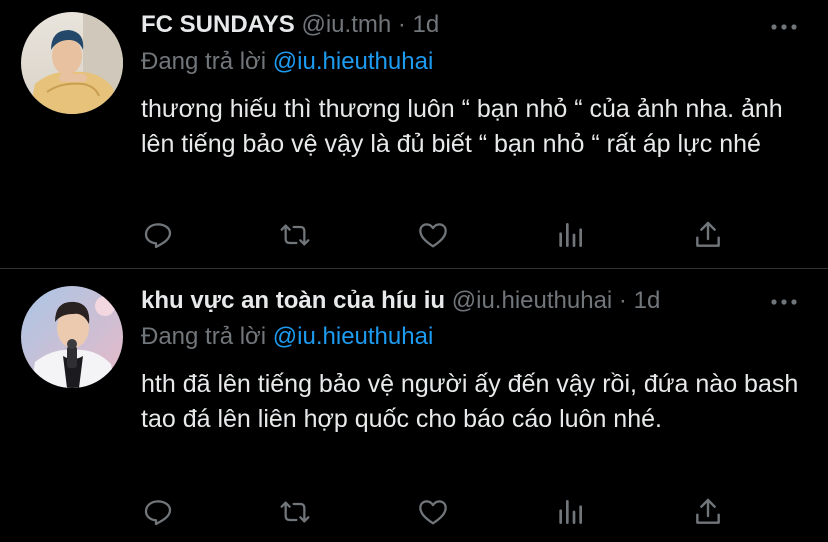 This screenshot has height=542, width=828. I want to click on user-handle: @iu.hieuthuhai, so click(532, 300).